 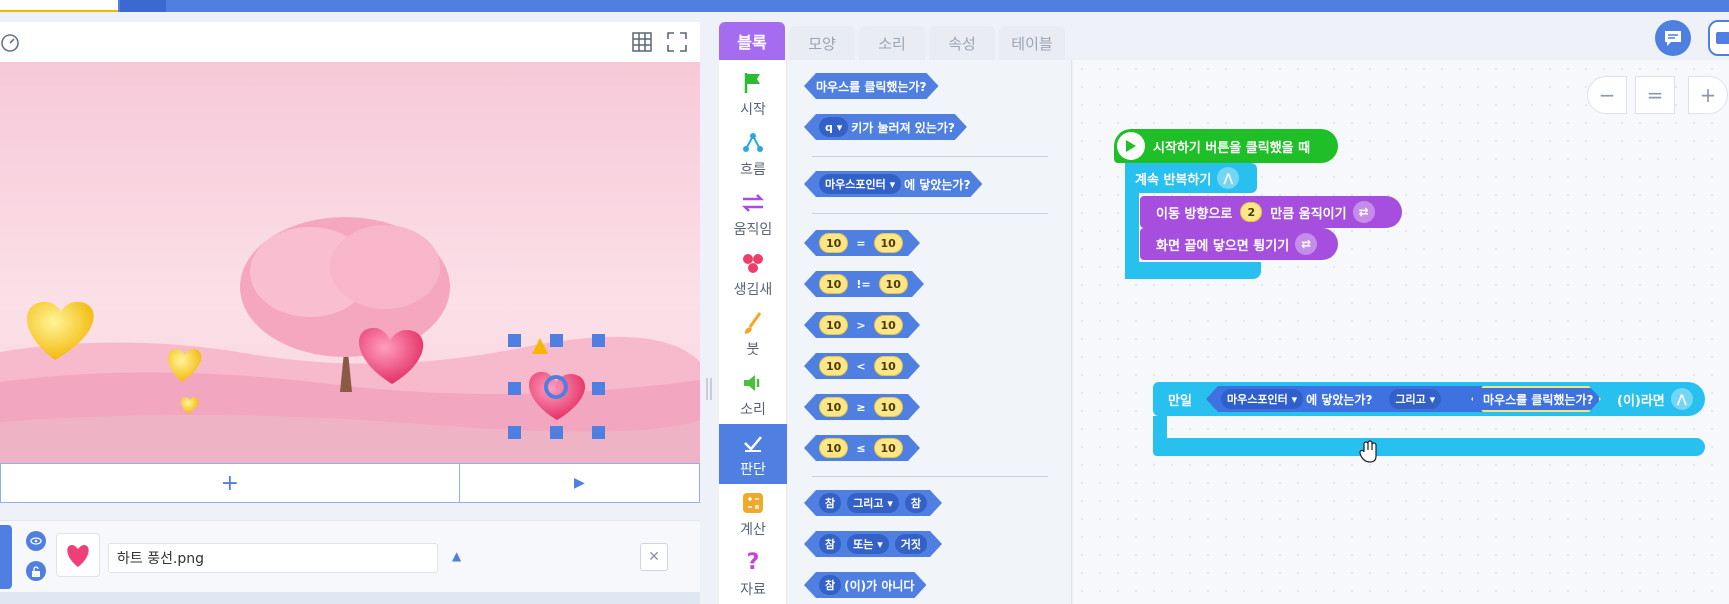 I want to click on side-panel-icon, so click(x=1718, y=38).